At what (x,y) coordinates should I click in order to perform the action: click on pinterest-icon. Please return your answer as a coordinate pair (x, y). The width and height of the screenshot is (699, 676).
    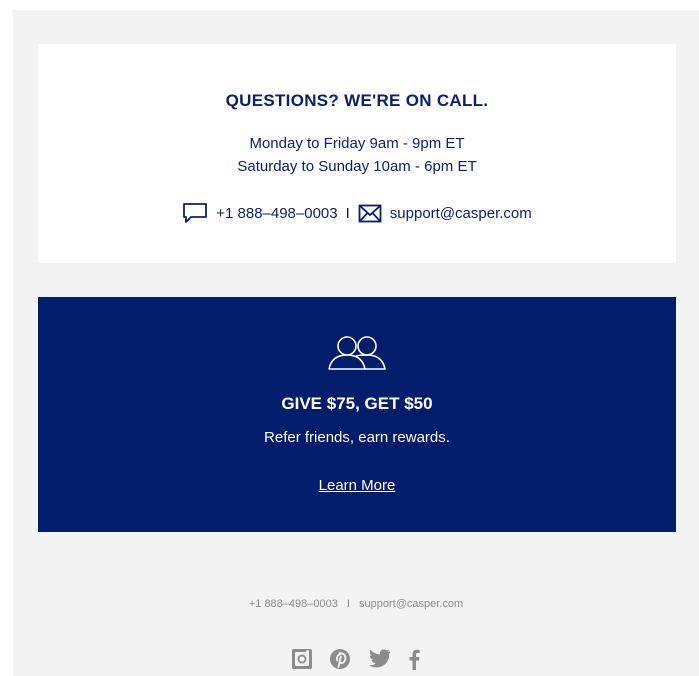
    Looking at the image, I should click on (340, 661).